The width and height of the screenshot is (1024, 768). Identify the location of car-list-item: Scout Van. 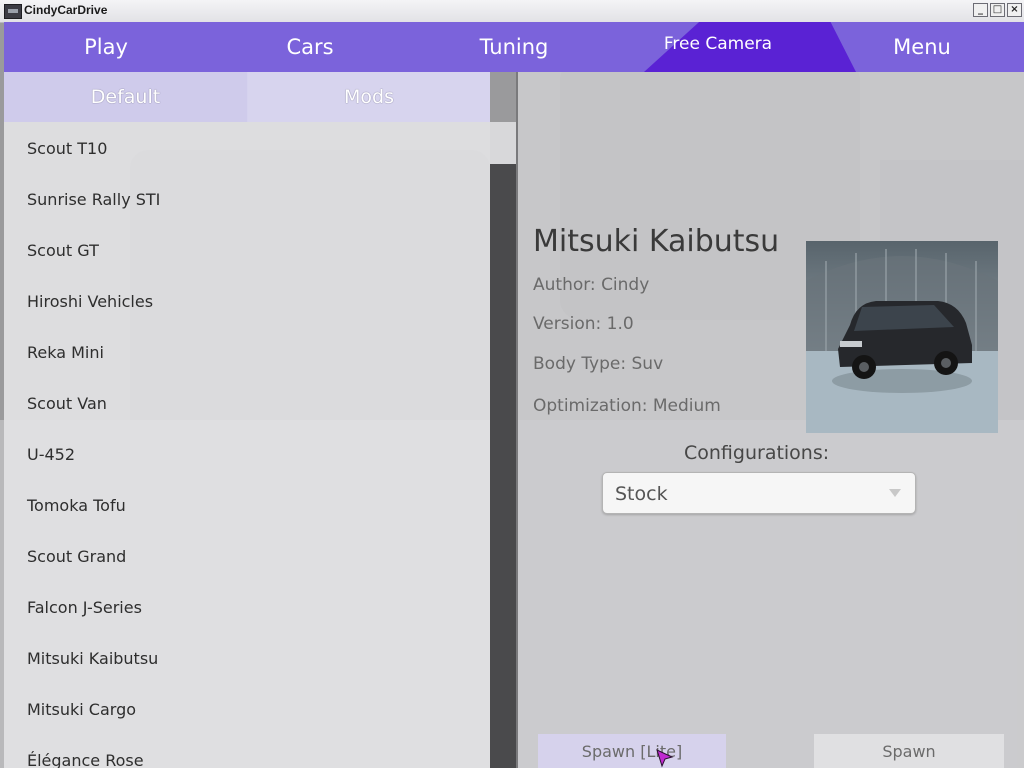
(67, 403).